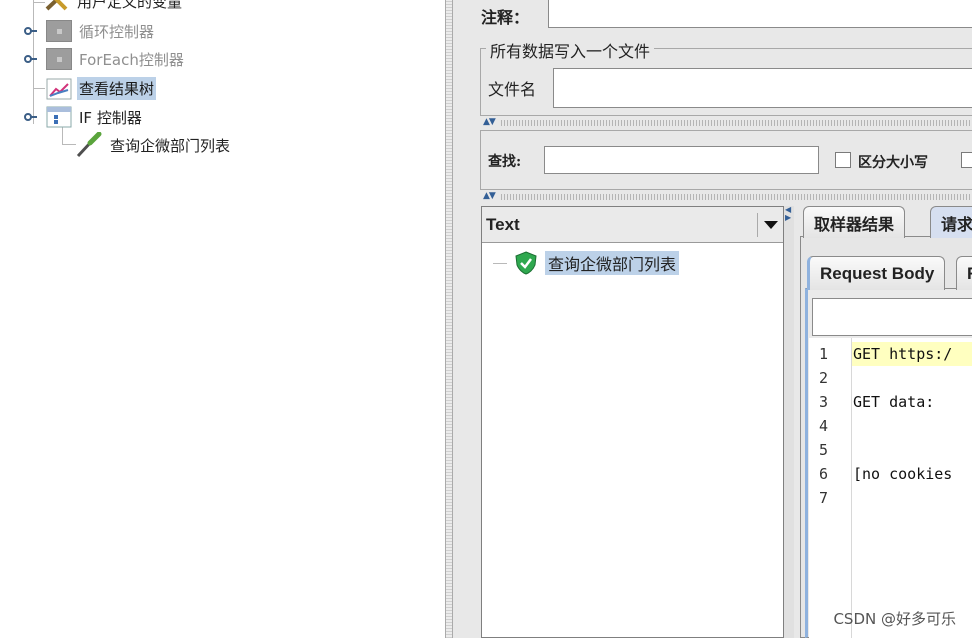 The height and width of the screenshot is (638, 972). What do you see at coordinates (117, 31) in the screenshot?
I see `tree-item-label: 循环控制器` at bounding box center [117, 31].